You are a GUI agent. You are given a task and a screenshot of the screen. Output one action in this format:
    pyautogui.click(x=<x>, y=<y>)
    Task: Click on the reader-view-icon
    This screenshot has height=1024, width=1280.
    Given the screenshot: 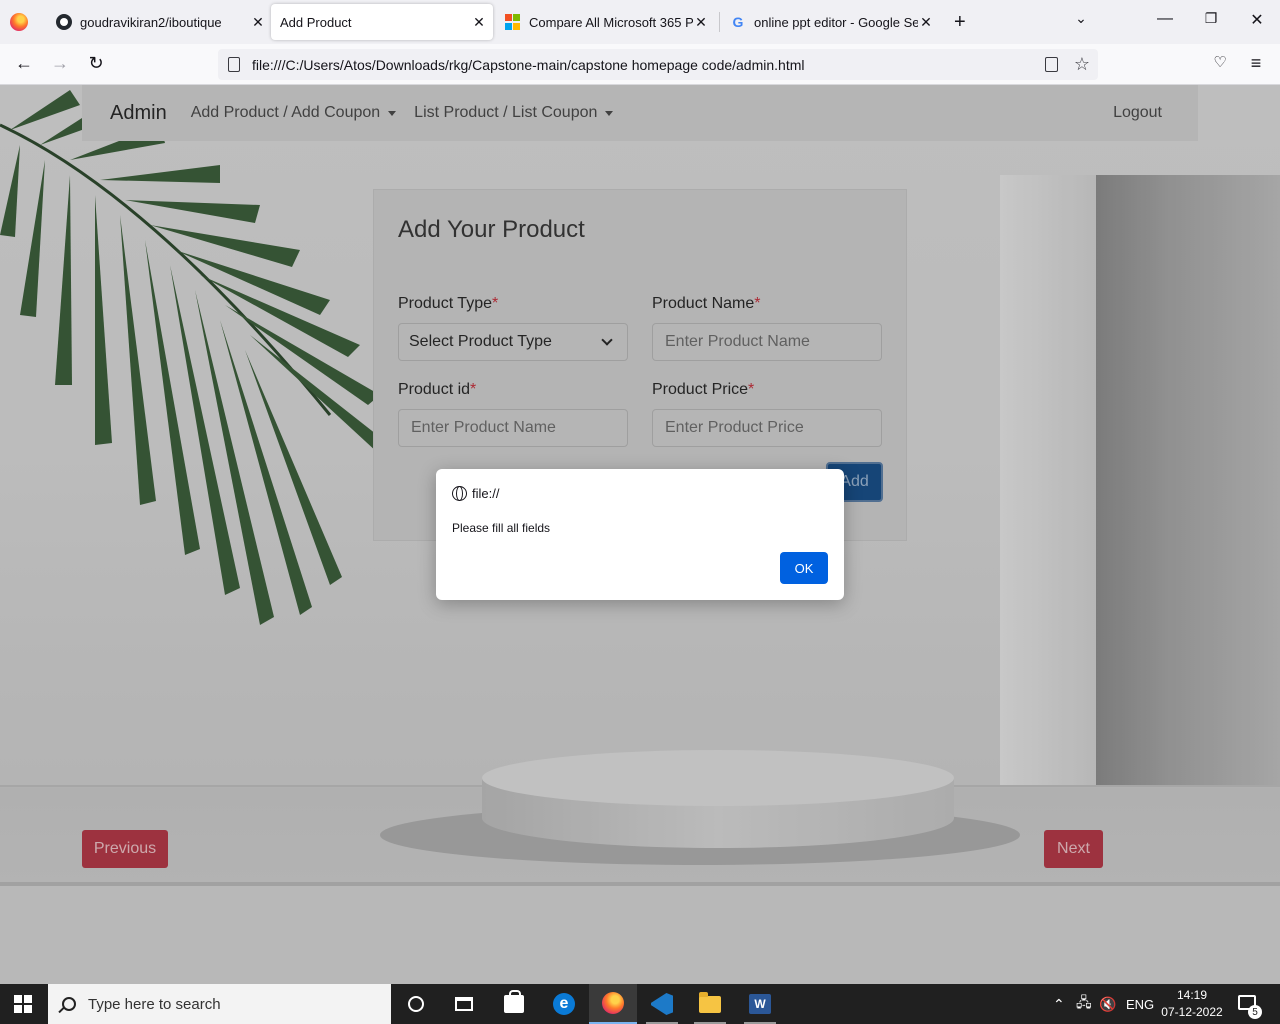 What is the action you would take?
    pyautogui.click(x=1051, y=64)
    